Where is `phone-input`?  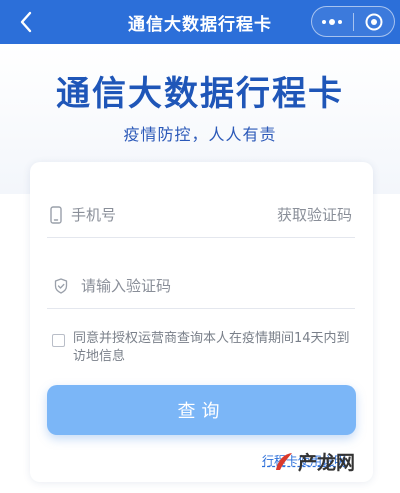
phone-input is located at coordinates (168, 214).